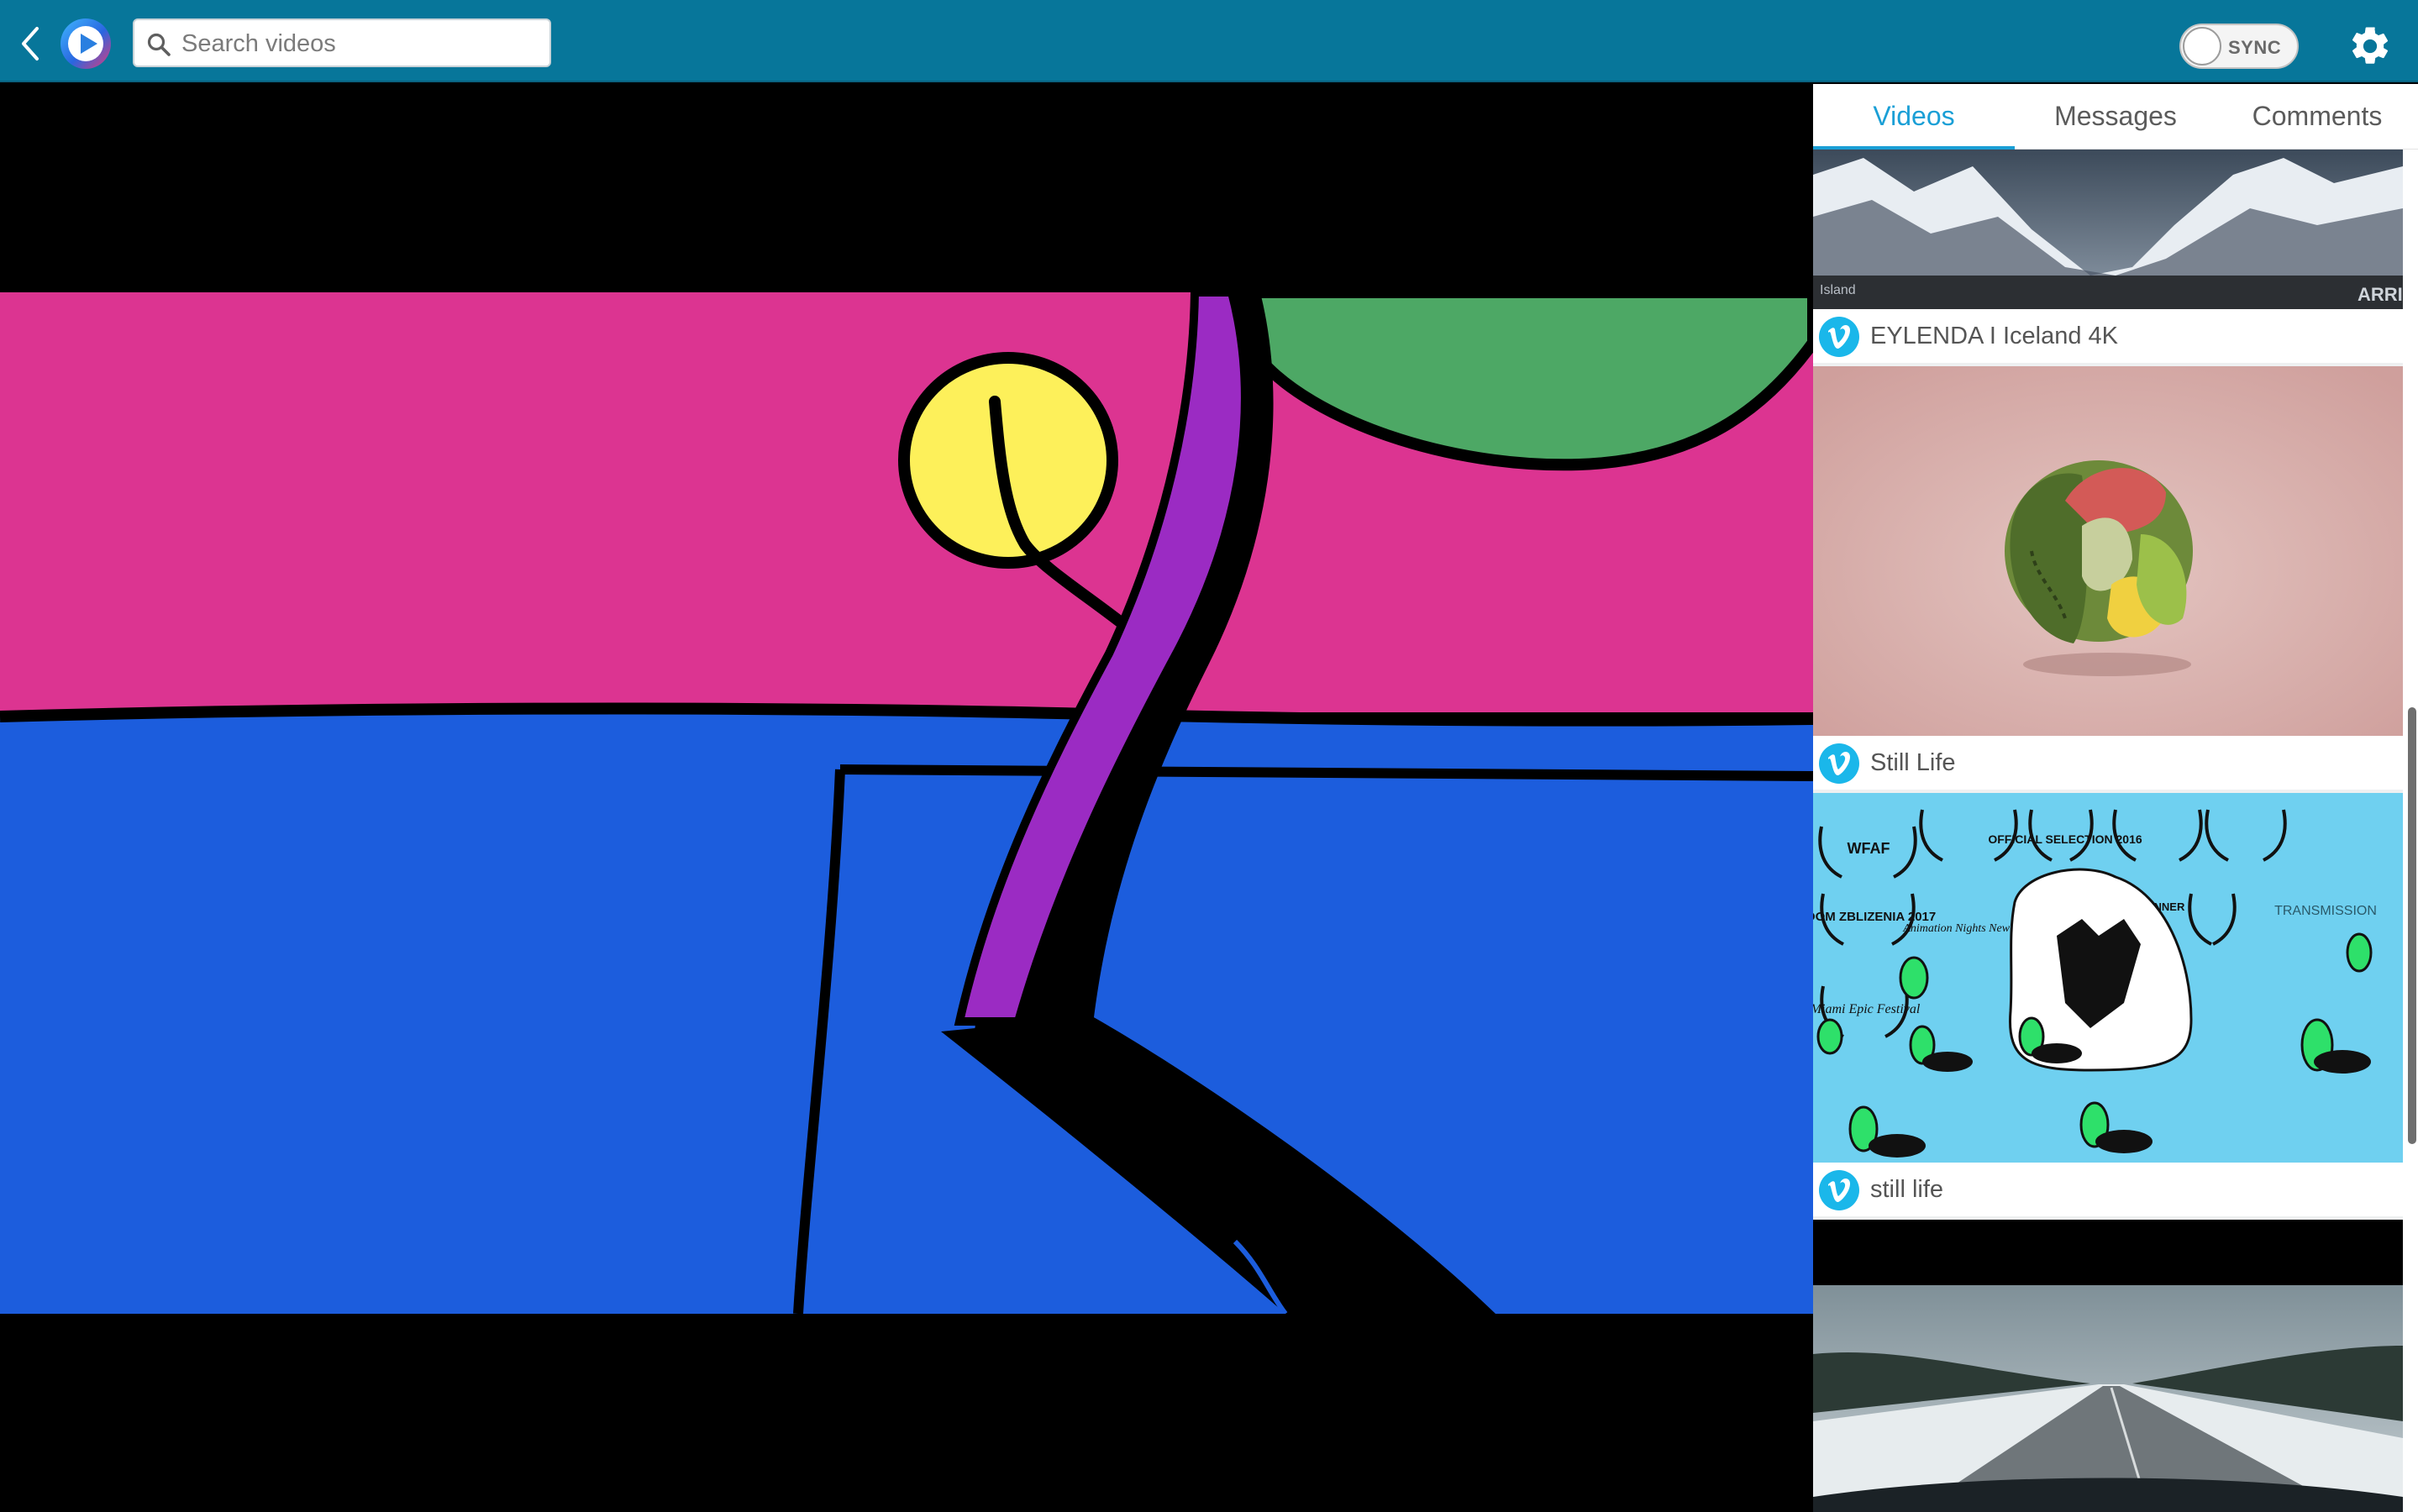 This screenshot has height=1512, width=2418. What do you see at coordinates (1209, 41) in the screenshot?
I see `top-bar: SYNC` at bounding box center [1209, 41].